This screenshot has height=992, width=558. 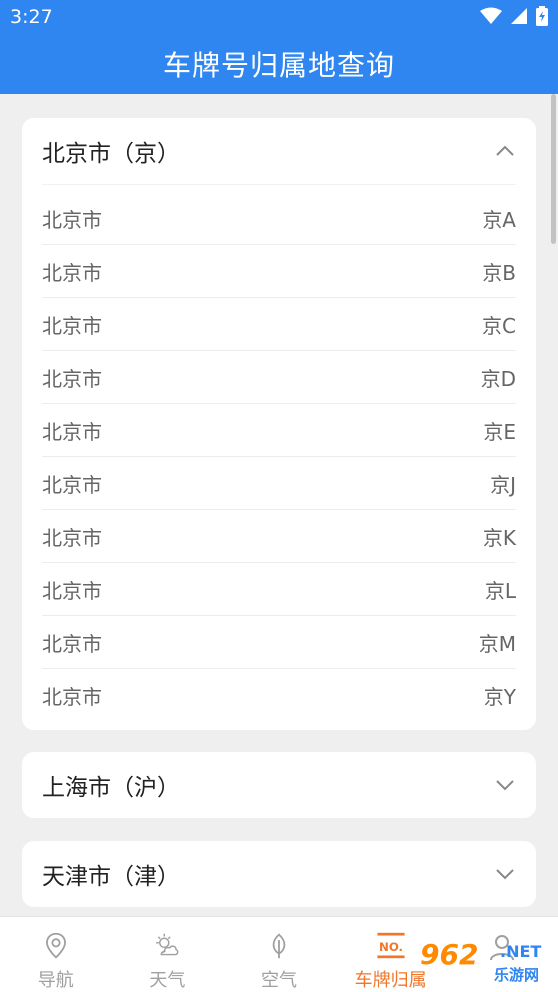 What do you see at coordinates (499, 219) in the screenshot?
I see `row-code: 京A` at bounding box center [499, 219].